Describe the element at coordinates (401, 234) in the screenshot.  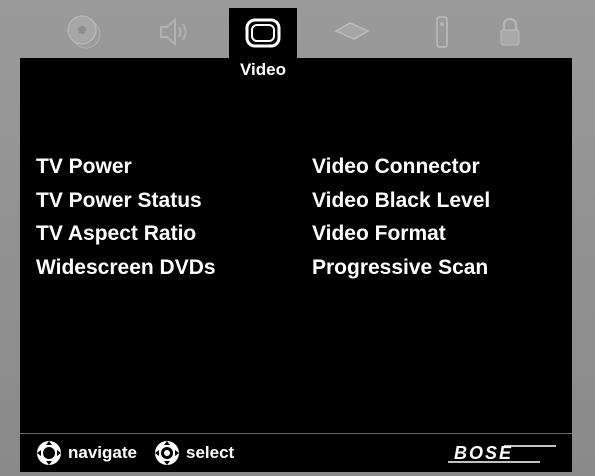
I see `menu-item-video-format: Video Format` at that location.